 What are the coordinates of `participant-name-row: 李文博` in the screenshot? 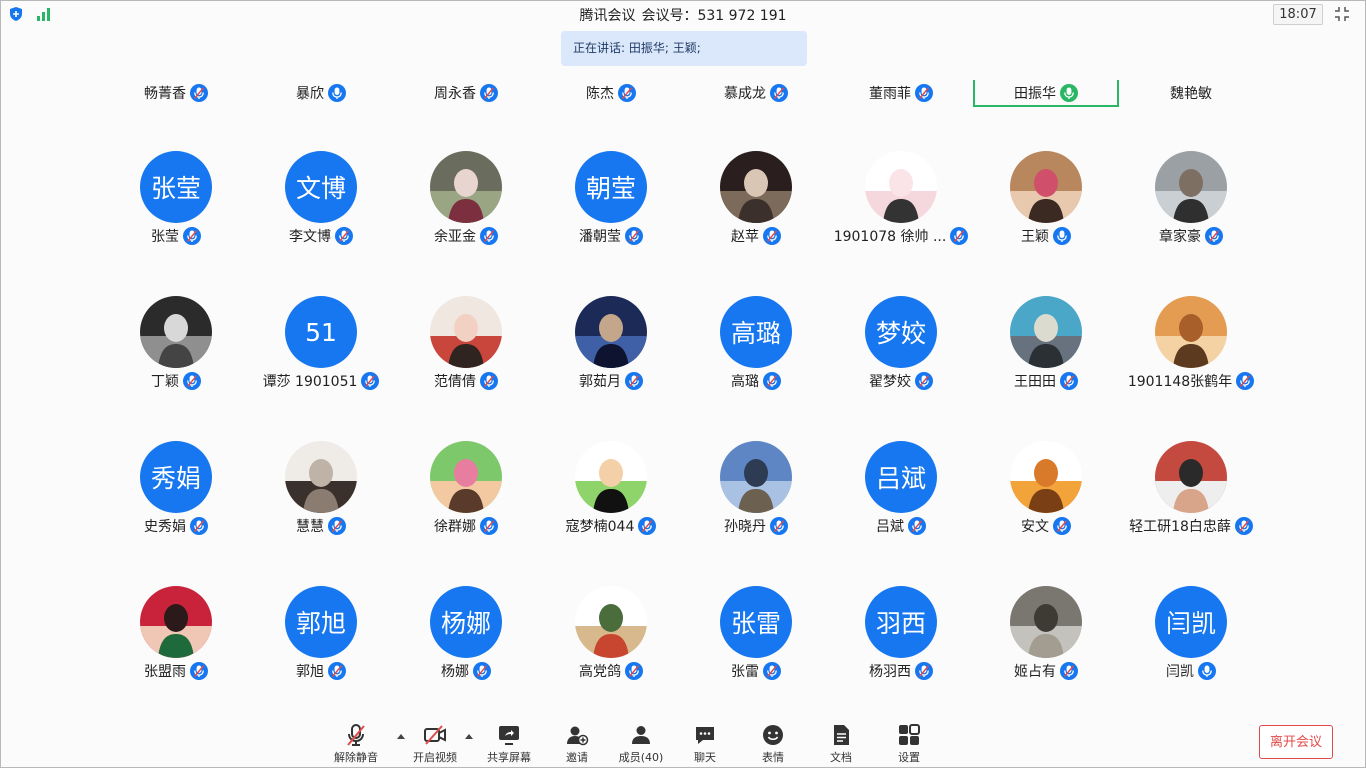 It's located at (321, 236).